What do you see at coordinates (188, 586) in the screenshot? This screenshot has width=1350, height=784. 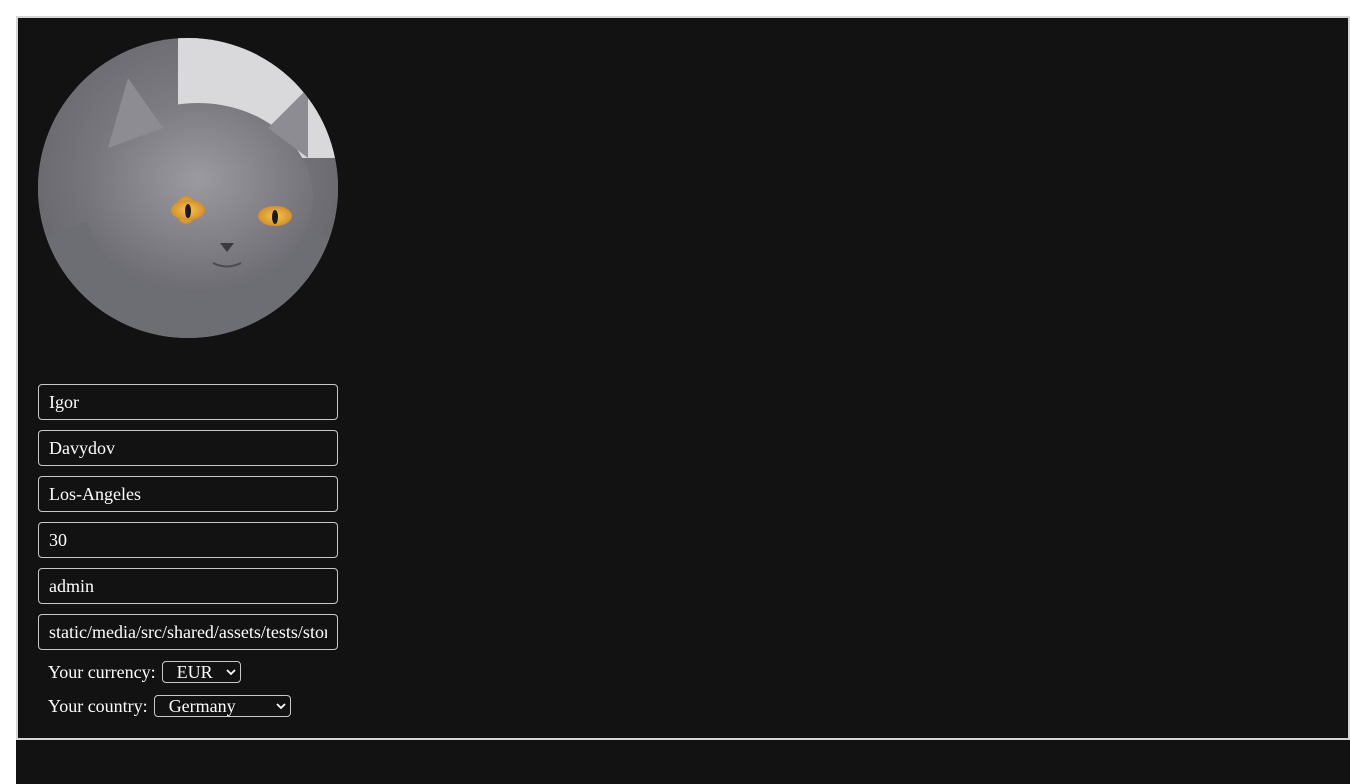 I see `role-input` at bounding box center [188, 586].